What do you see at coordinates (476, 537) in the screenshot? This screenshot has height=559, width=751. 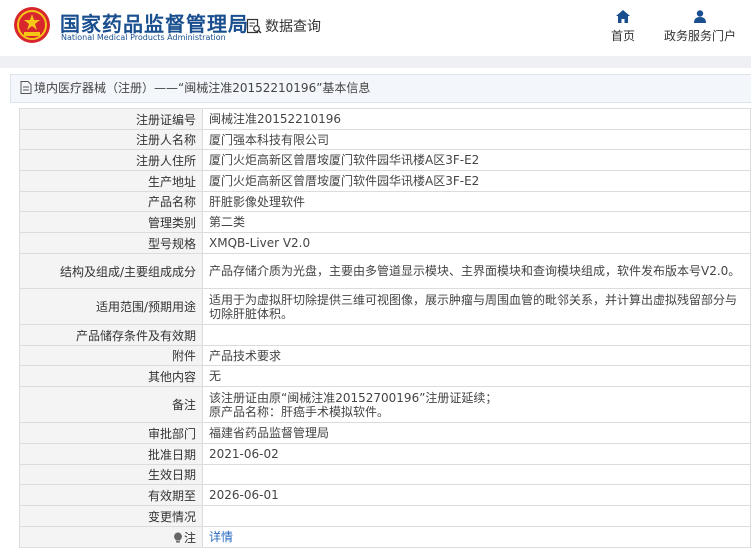 I see `note-value: 详情` at bounding box center [476, 537].